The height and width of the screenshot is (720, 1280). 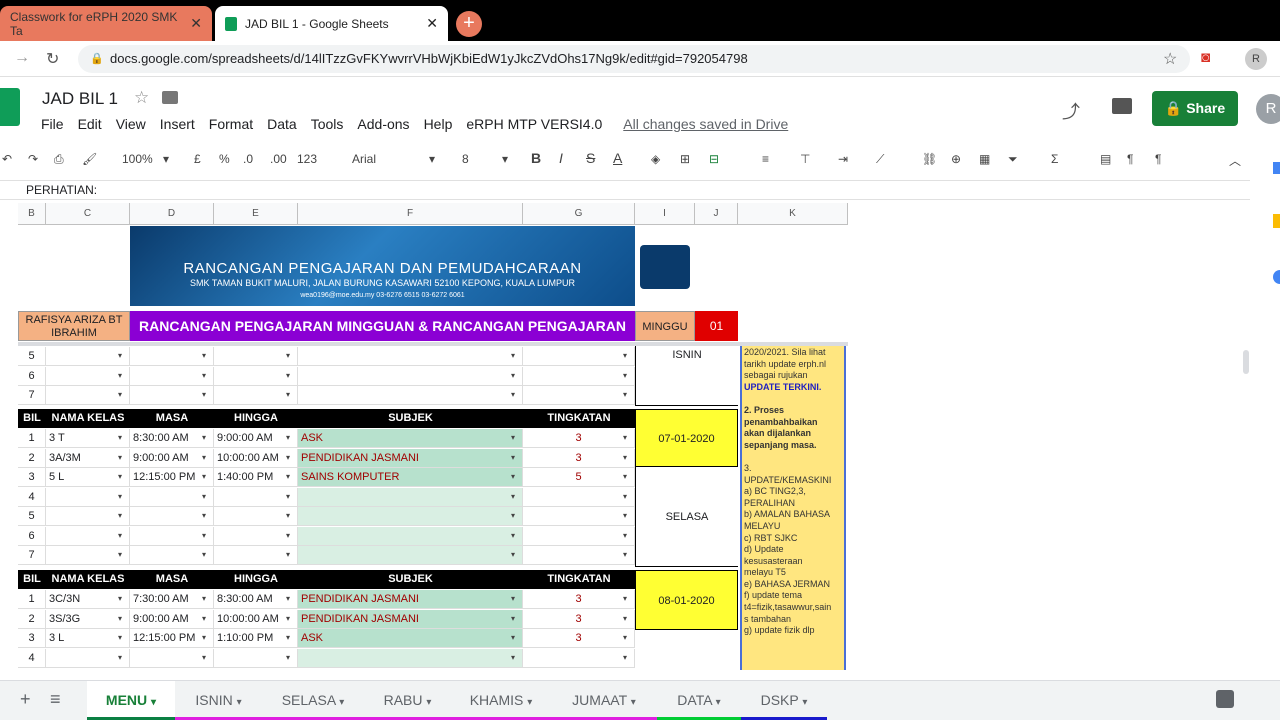 I want to click on comment-add-icon: ⊕, so click(x=956, y=159).